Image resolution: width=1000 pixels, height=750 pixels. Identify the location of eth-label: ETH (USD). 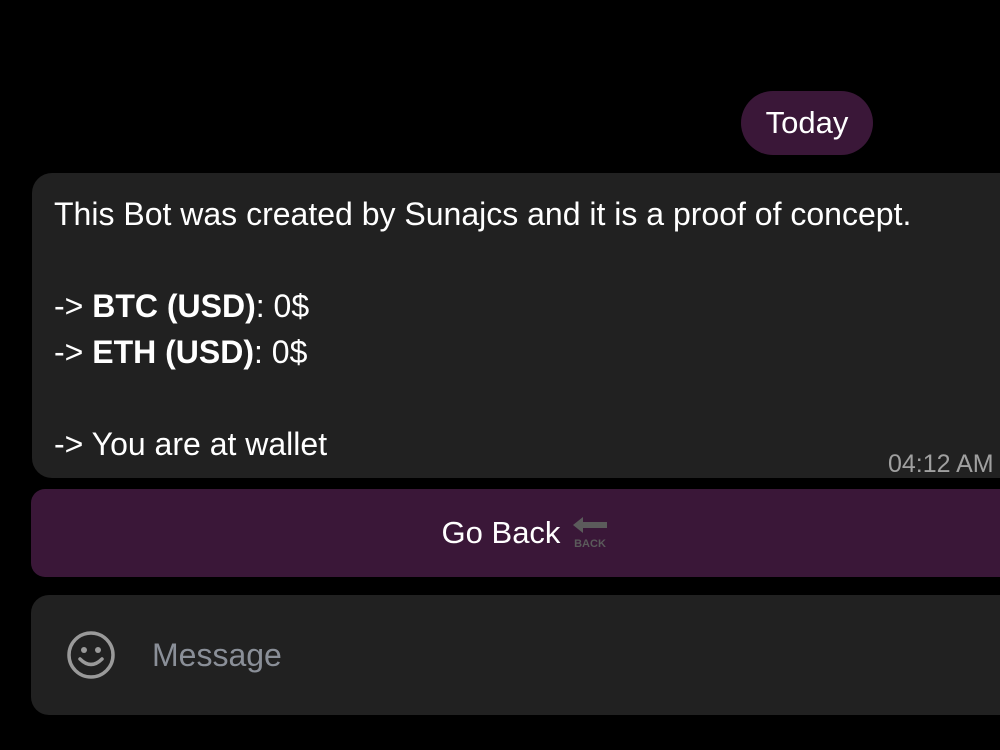
(173, 352).